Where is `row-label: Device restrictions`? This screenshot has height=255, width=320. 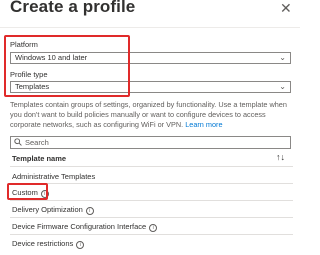
row-label: Device restrictions is located at coordinates (43, 243).